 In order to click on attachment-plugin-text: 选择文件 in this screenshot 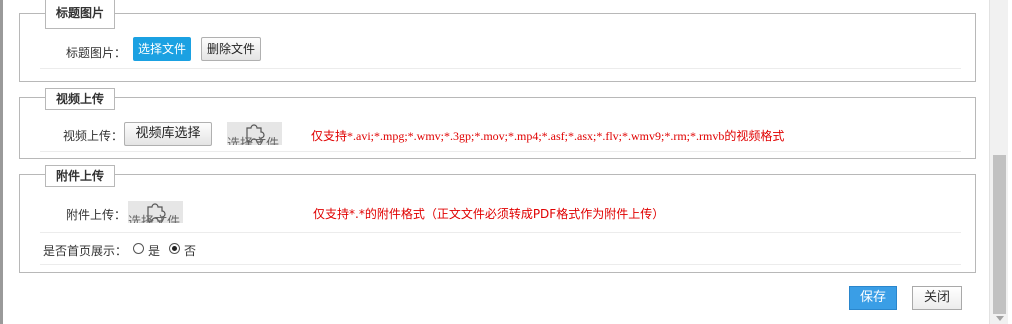, I will do `click(154, 219)`.